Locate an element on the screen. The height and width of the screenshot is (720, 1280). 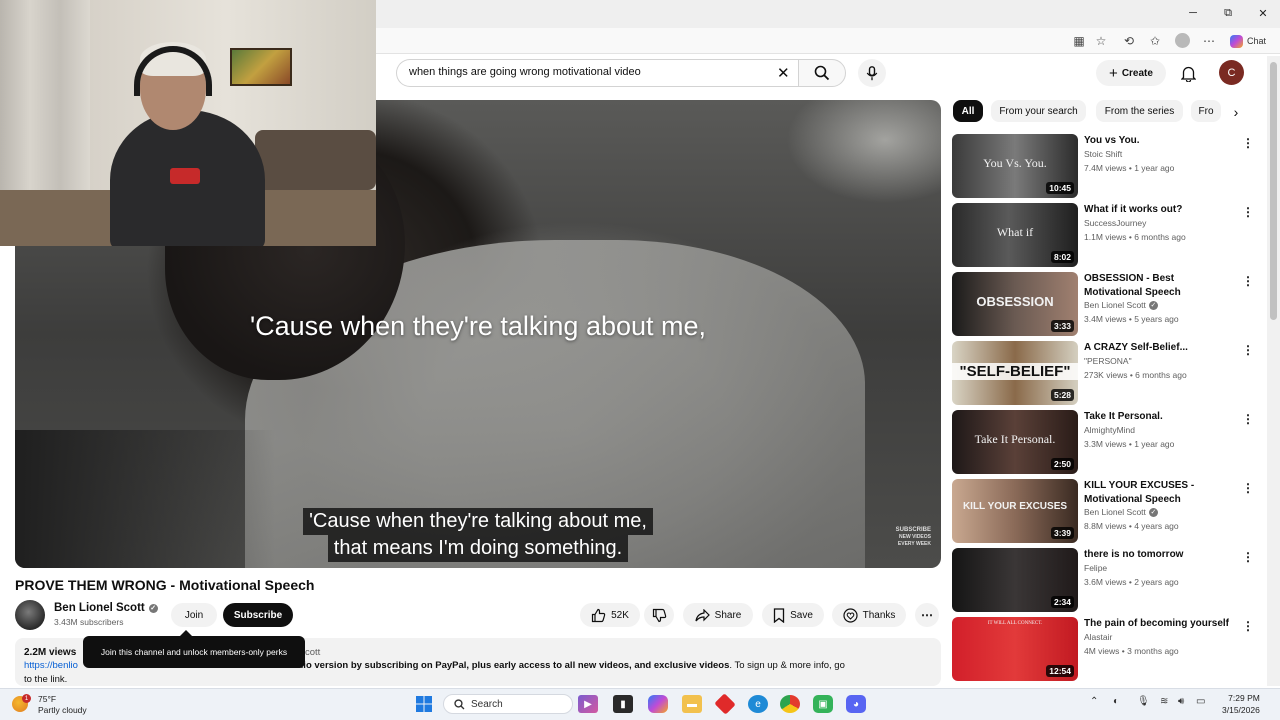
close-window-button: ✕ is located at coordinates (1263, 13).